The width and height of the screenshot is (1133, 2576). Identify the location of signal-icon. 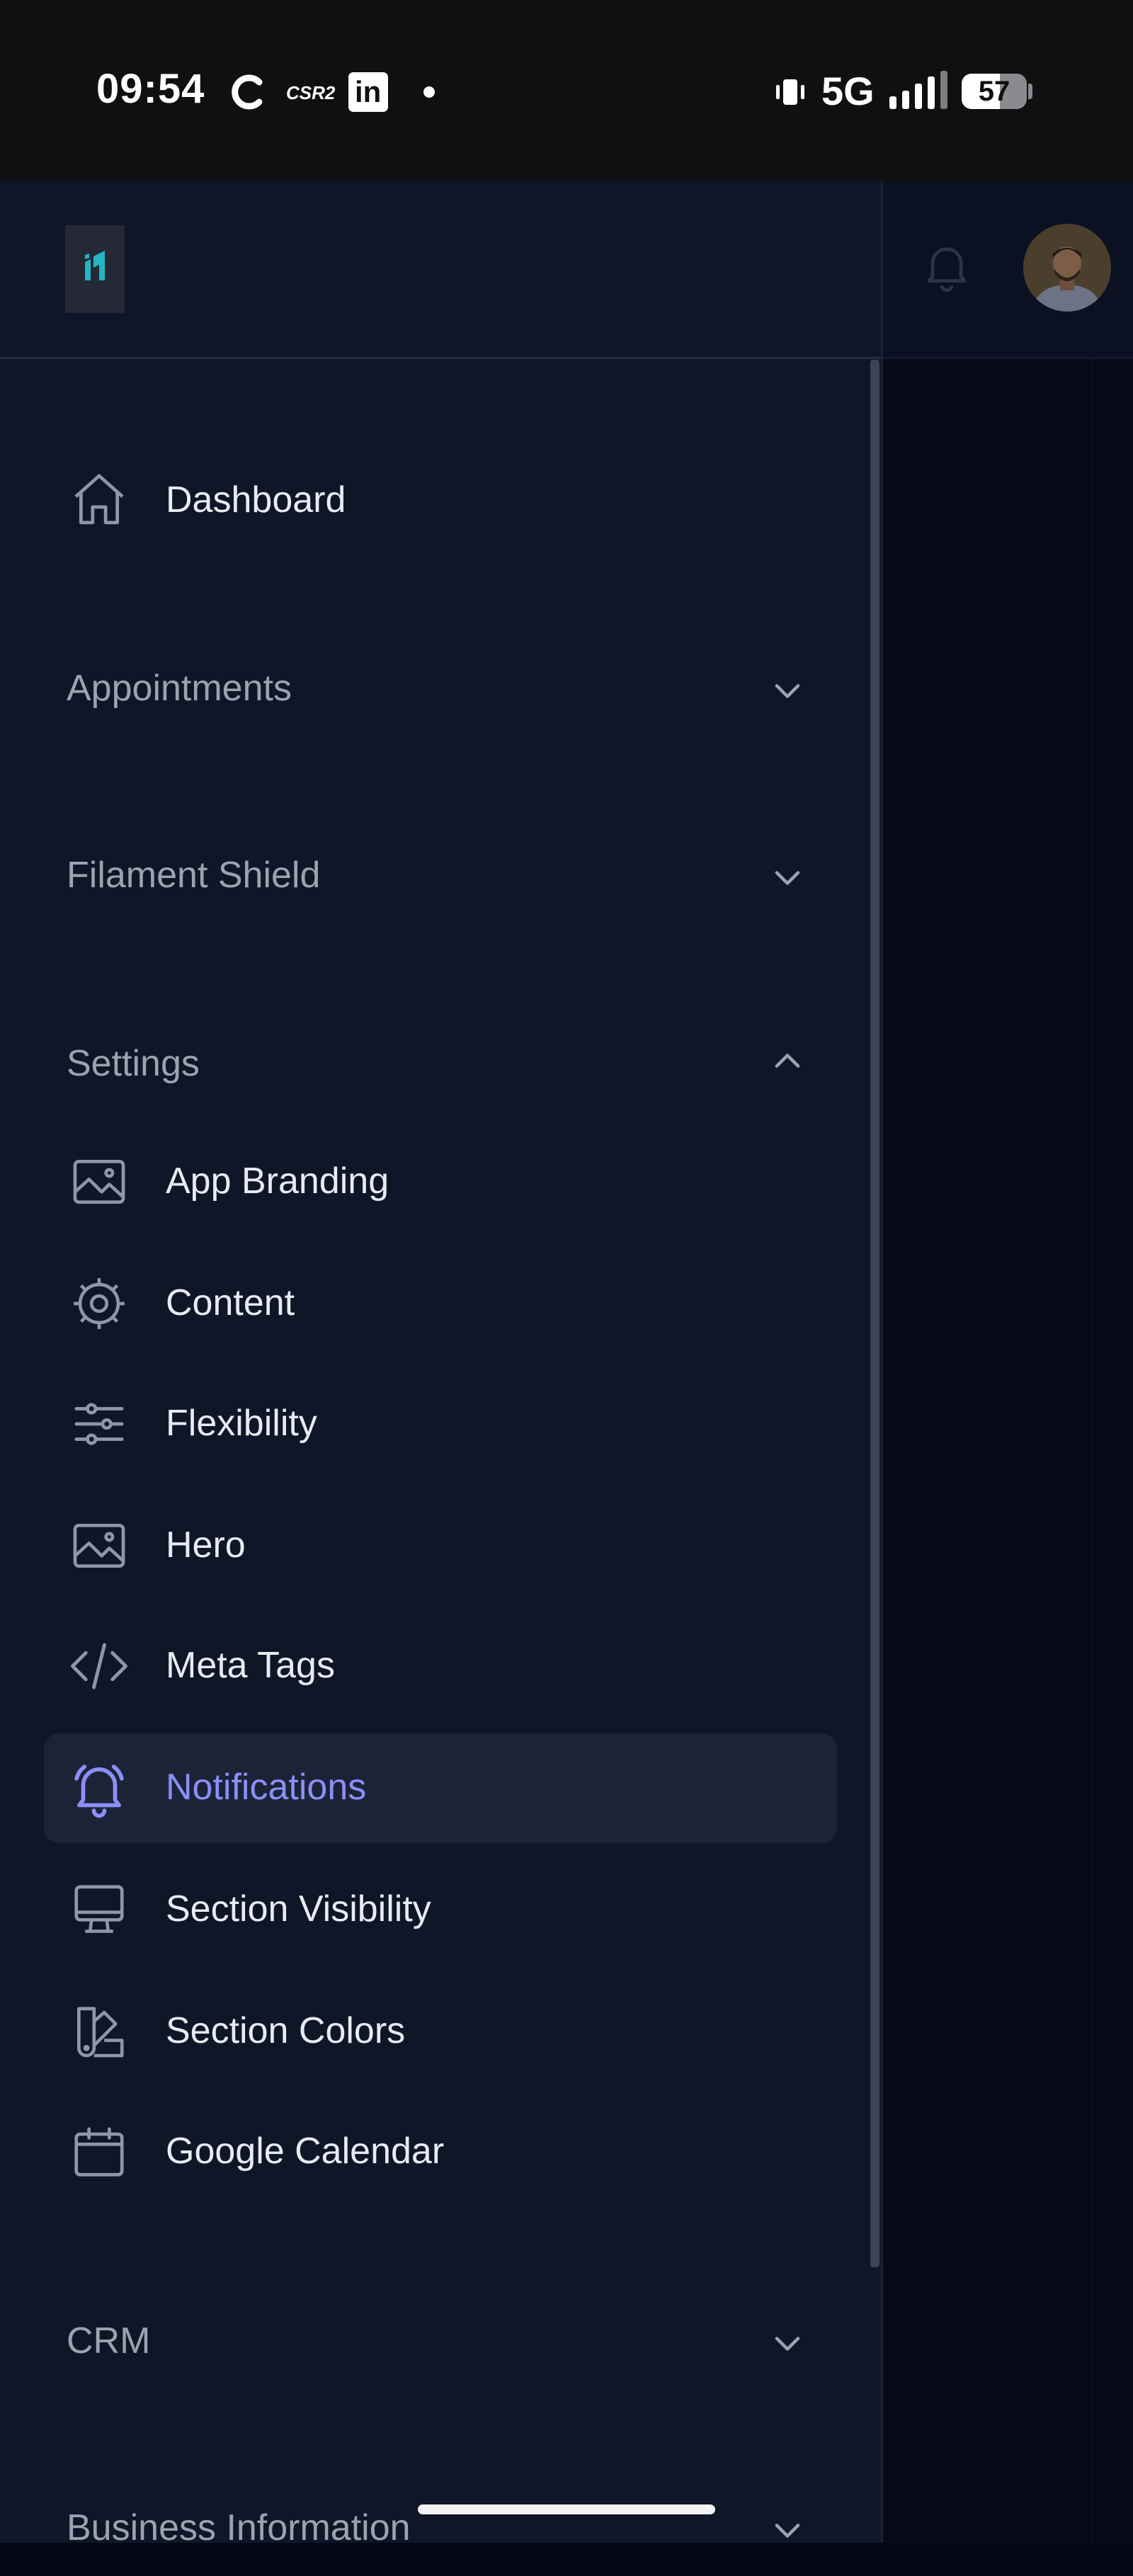
(917, 92).